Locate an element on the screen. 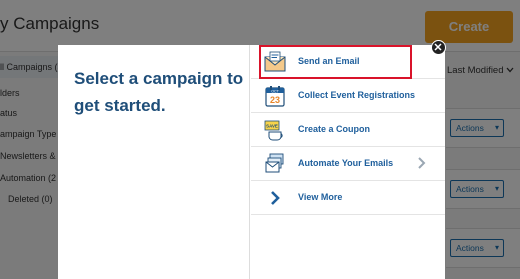  option-label: View More is located at coordinates (320, 197).